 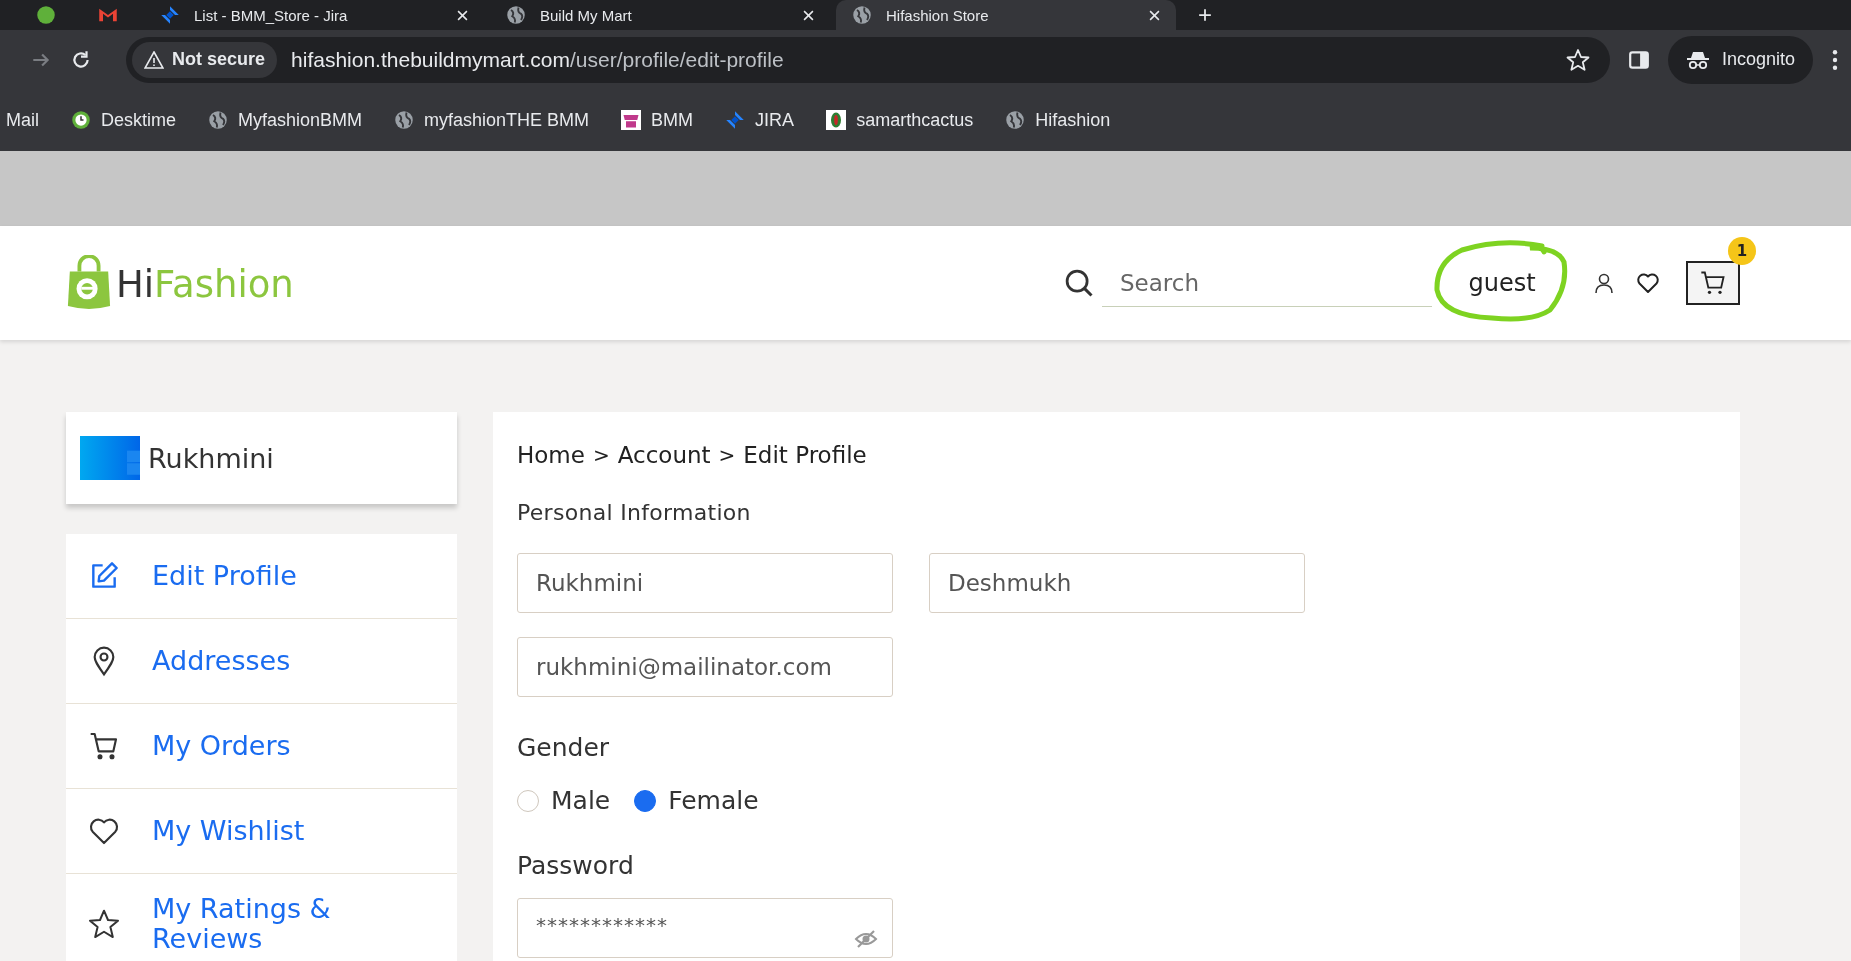 What do you see at coordinates (314, 15) in the screenshot?
I see `browser-tab: List - BMM_Store - Jira` at bounding box center [314, 15].